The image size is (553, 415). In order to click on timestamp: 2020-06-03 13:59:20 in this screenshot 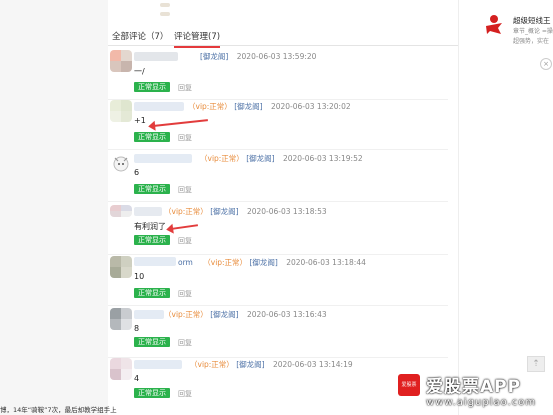, I will do `click(276, 56)`.